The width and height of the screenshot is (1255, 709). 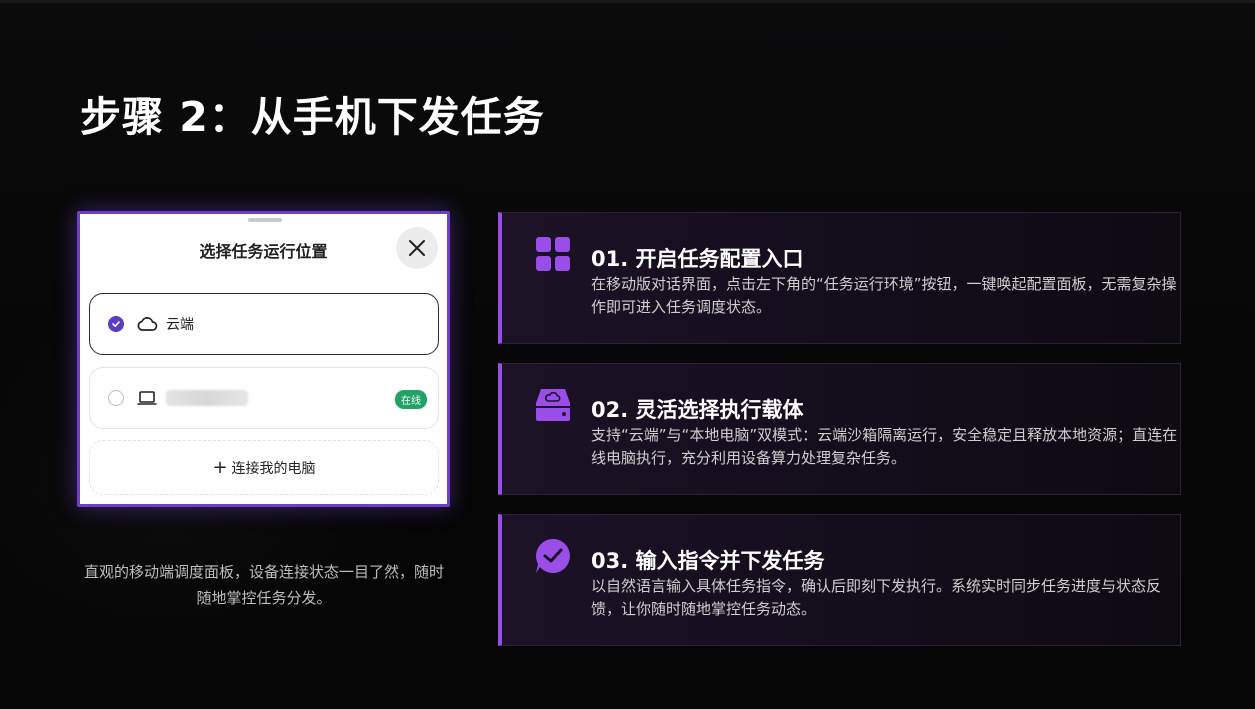 I want to click on mobile-panel: 选择任务运行位置 云端 在线 + 连接我的电脑, so click(x=263, y=359).